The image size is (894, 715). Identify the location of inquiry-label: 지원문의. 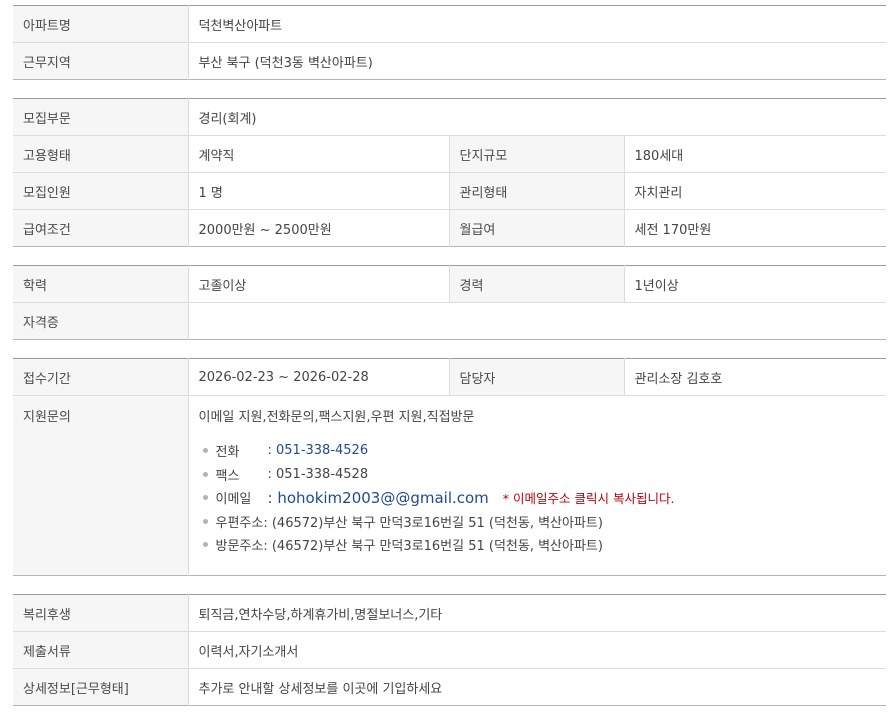
(101, 485).